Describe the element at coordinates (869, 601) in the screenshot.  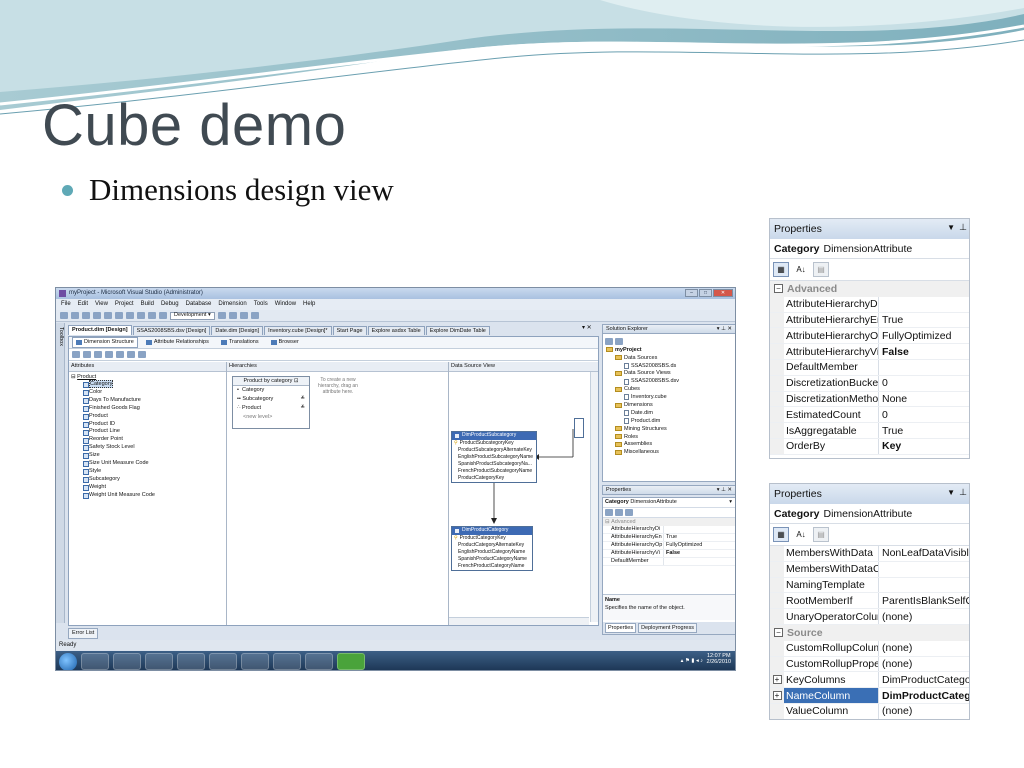
I see `property-row: RootMemberIf ParentIsBlankSelfOrM` at that location.